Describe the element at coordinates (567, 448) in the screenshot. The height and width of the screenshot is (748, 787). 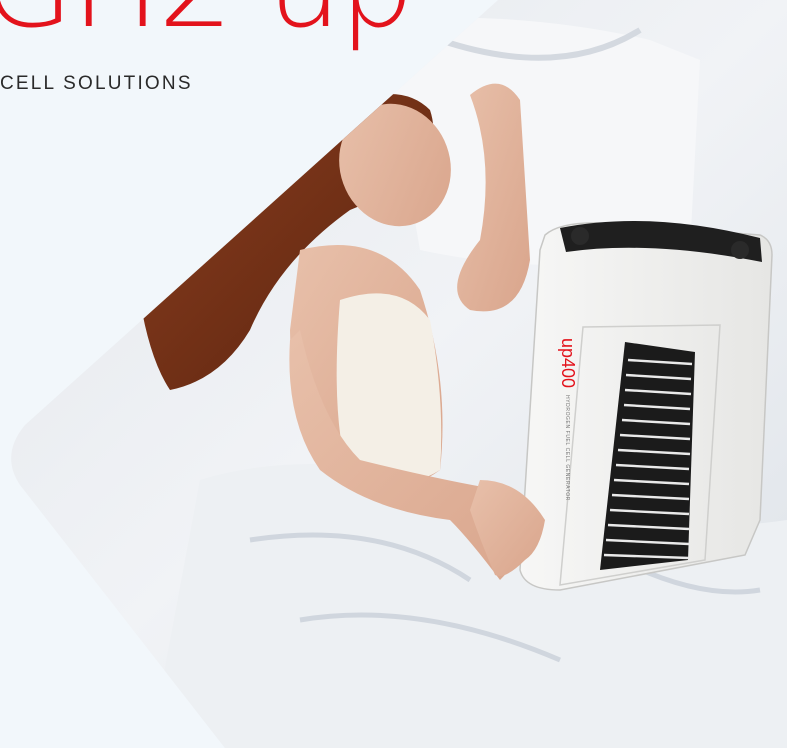
I see `device-caption: HYDROGEN FUEL CELL GENERATOR` at that location.